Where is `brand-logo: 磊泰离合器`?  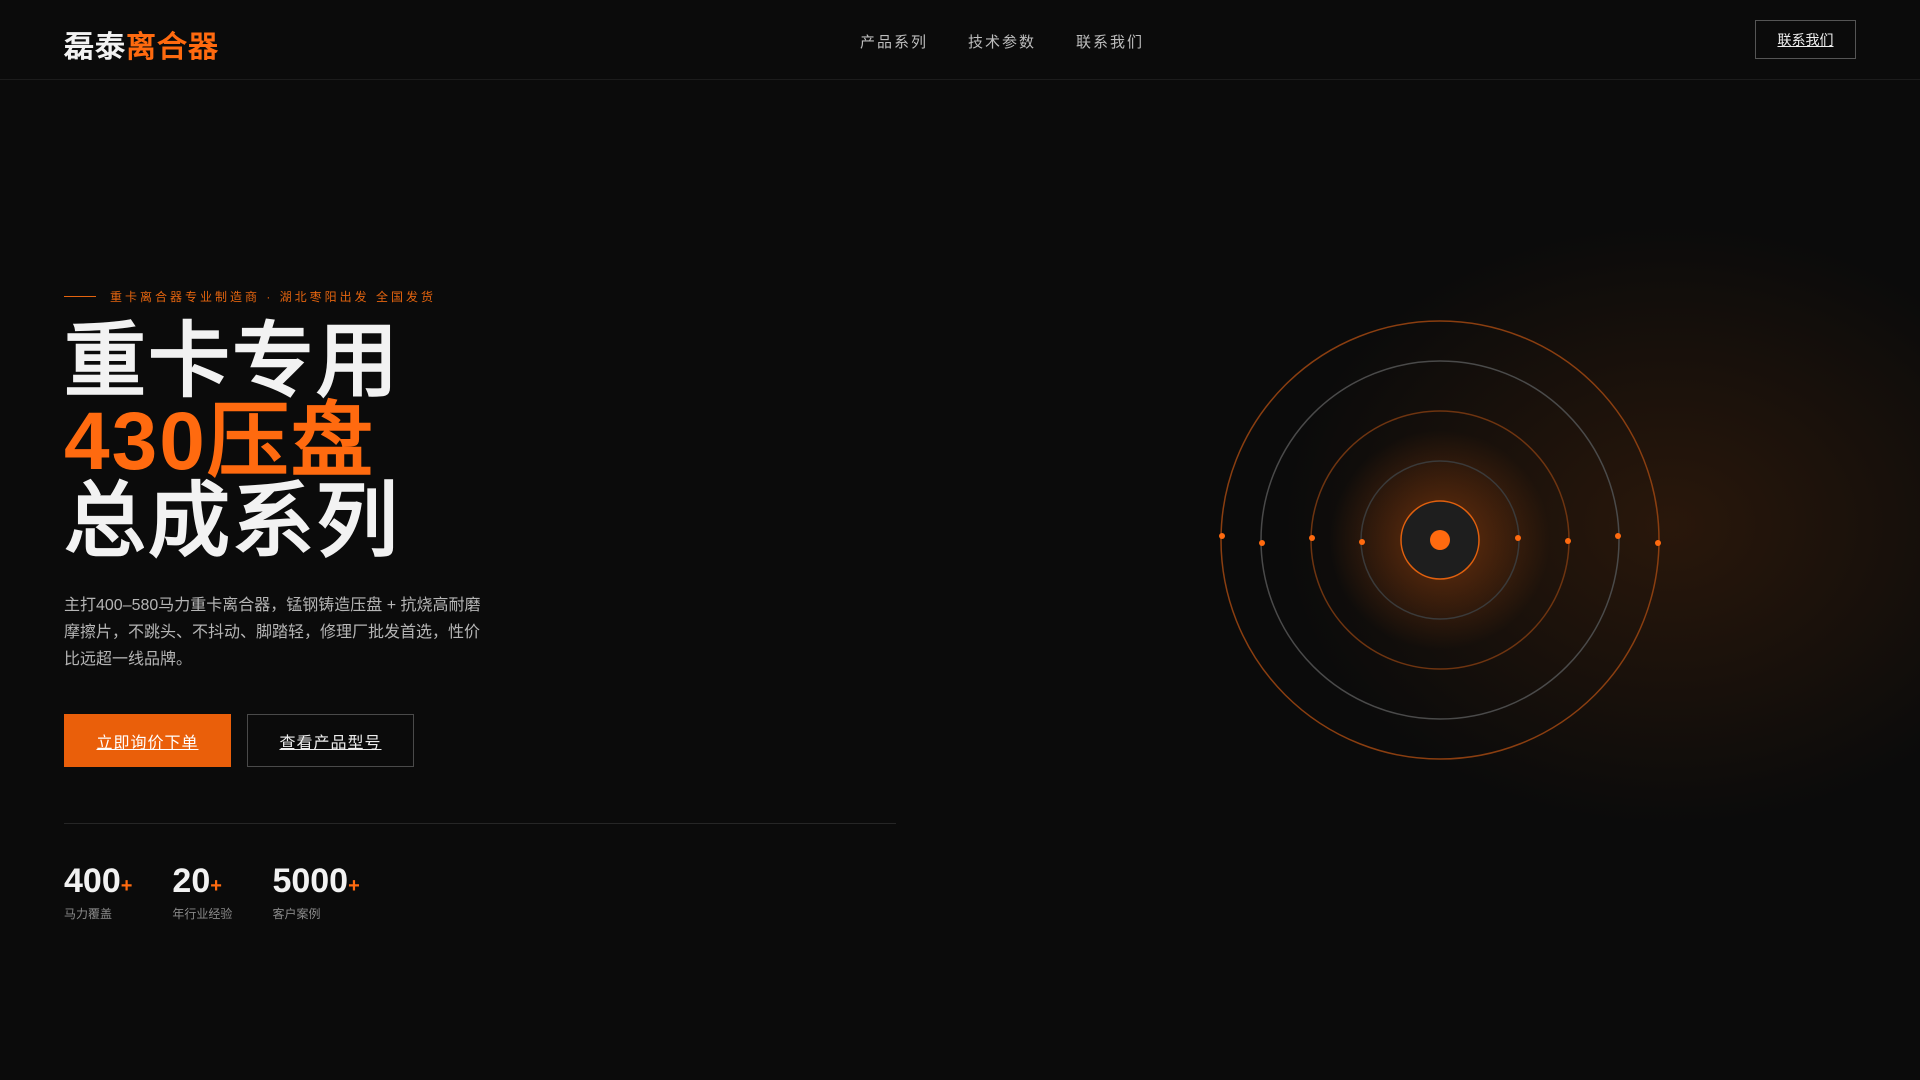 brand-logo: 磊泰离合器 is located at coordinates (141, 44).